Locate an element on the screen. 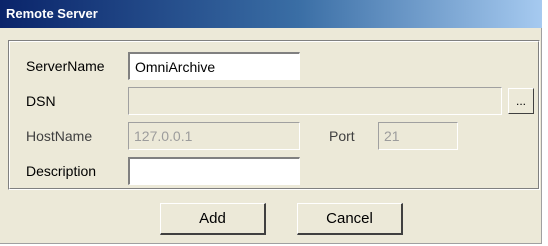 The image size is (548, 246). cancel-button: Cancel is located at coordinates (350, 219).